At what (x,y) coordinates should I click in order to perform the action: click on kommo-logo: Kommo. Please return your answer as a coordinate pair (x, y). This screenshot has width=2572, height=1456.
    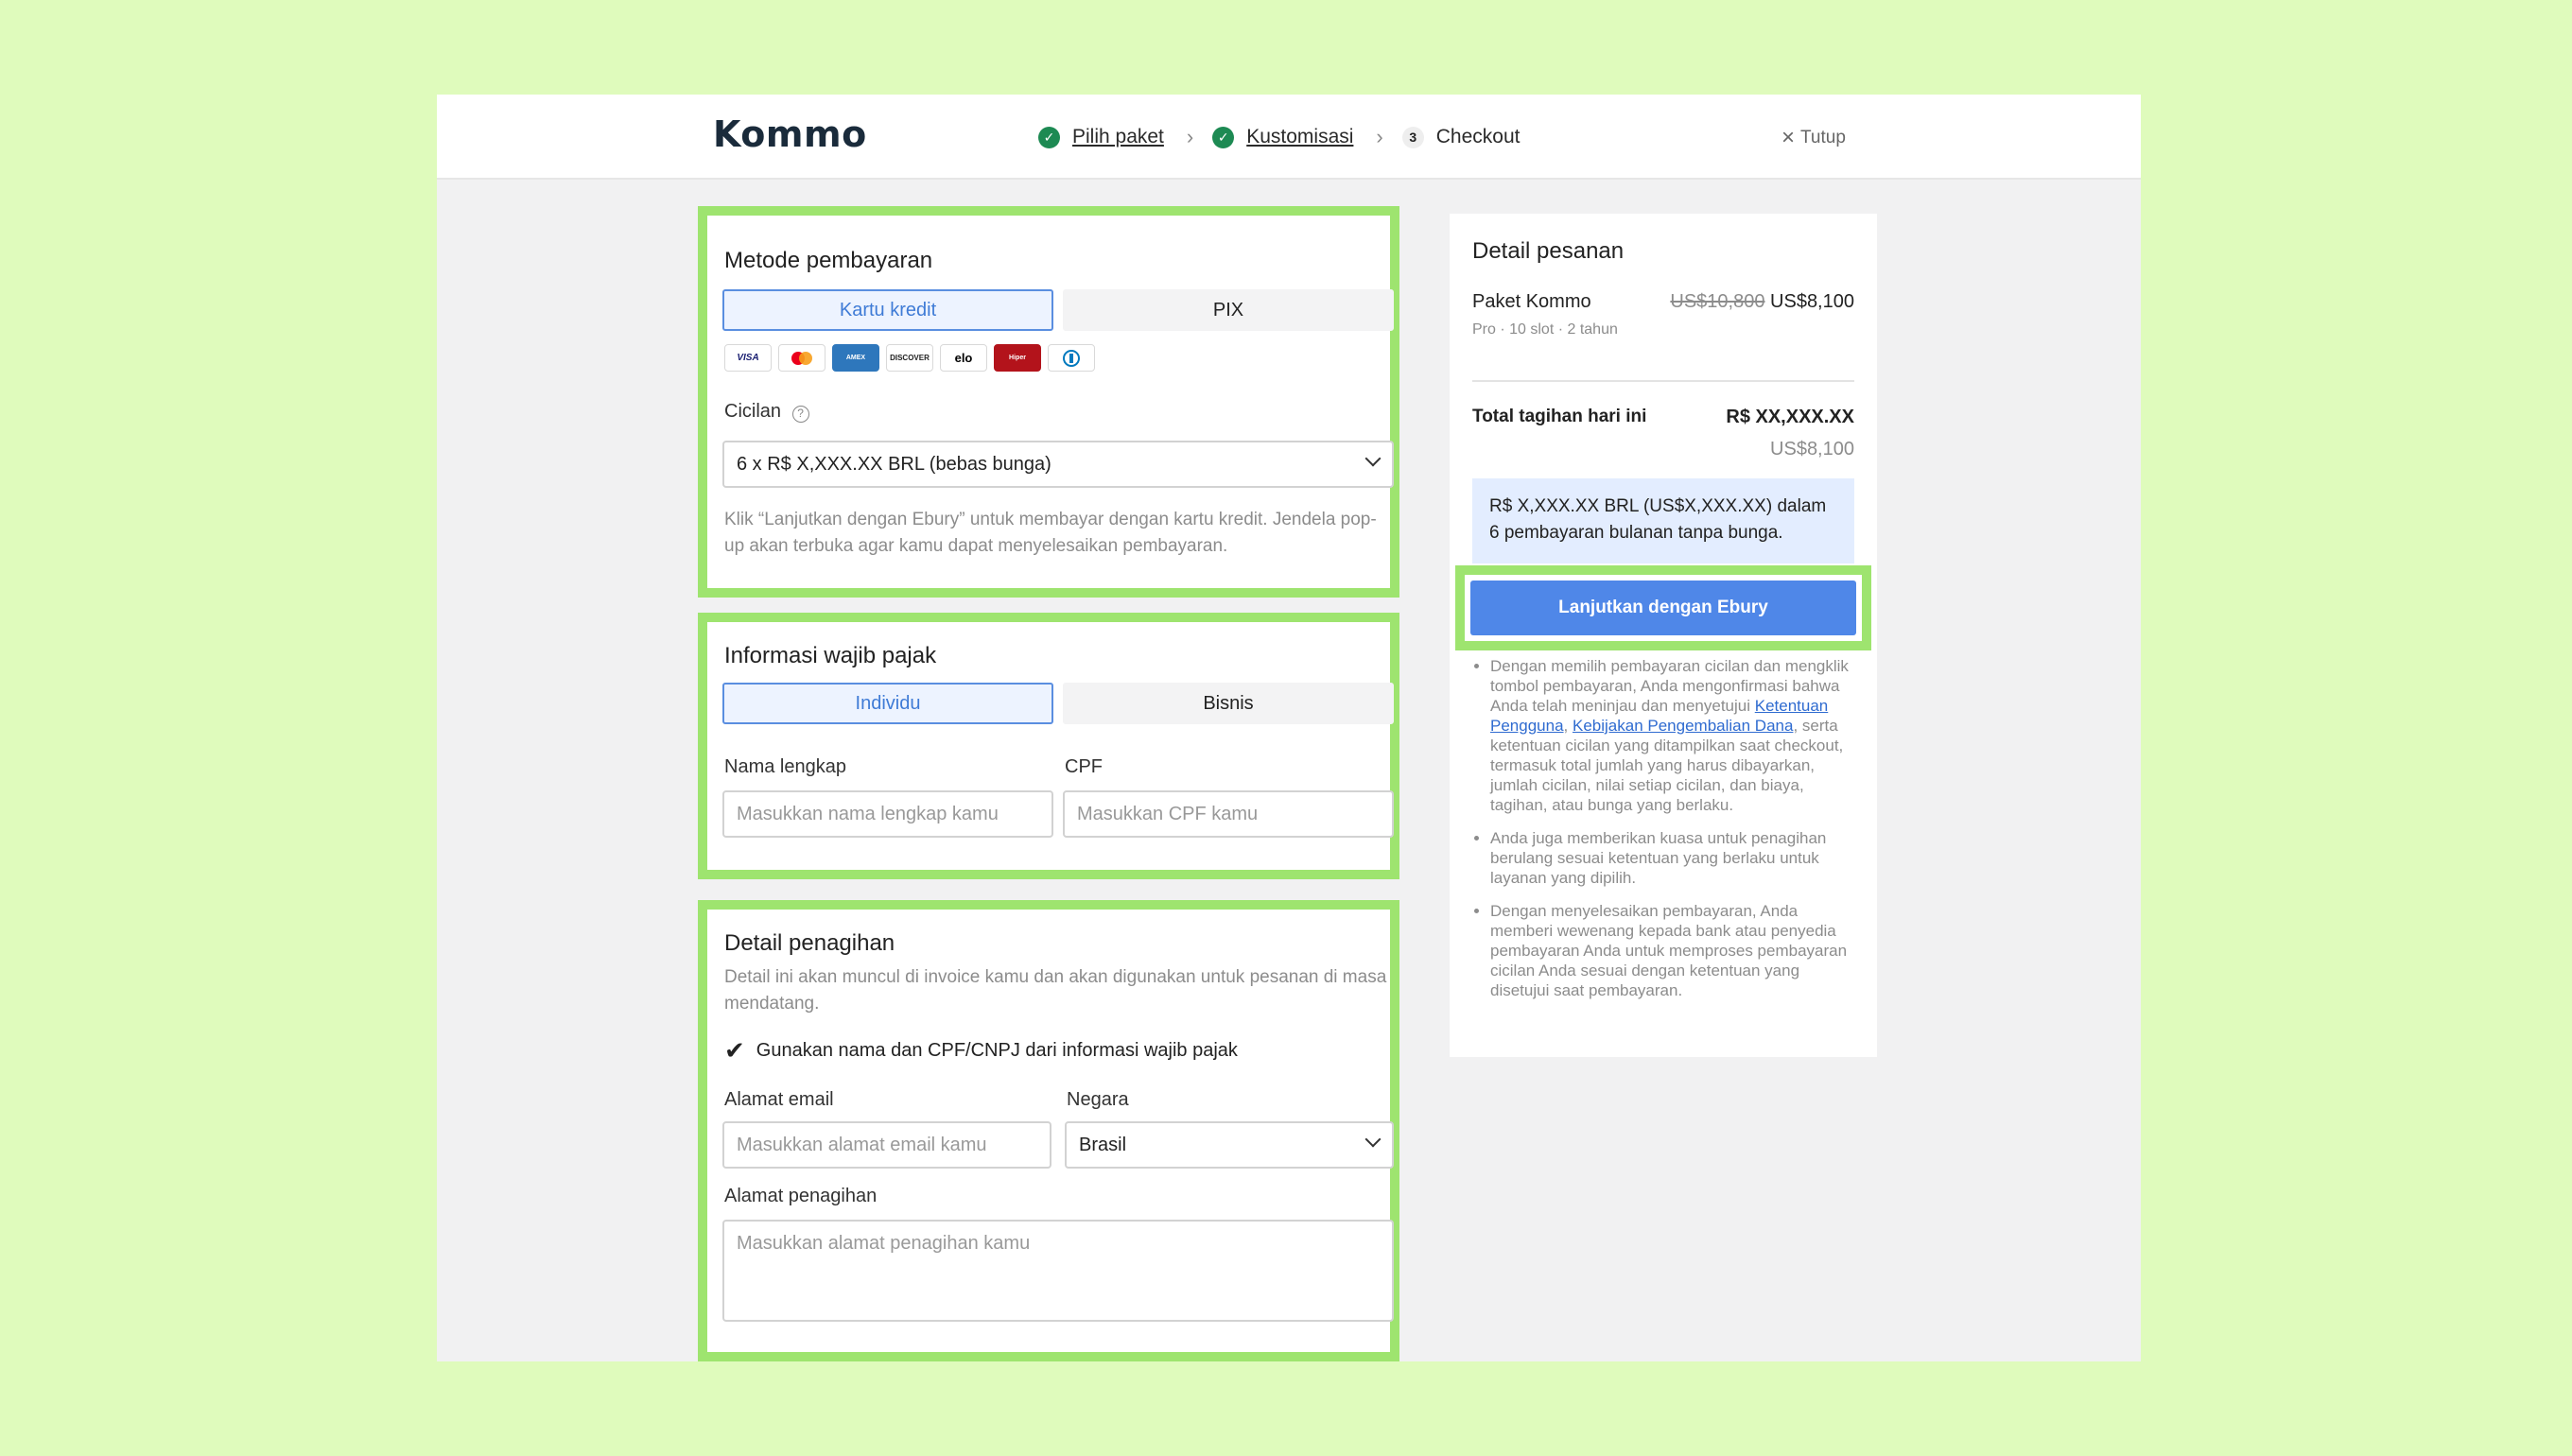
    Looking at the image, I should click on (790, 134).